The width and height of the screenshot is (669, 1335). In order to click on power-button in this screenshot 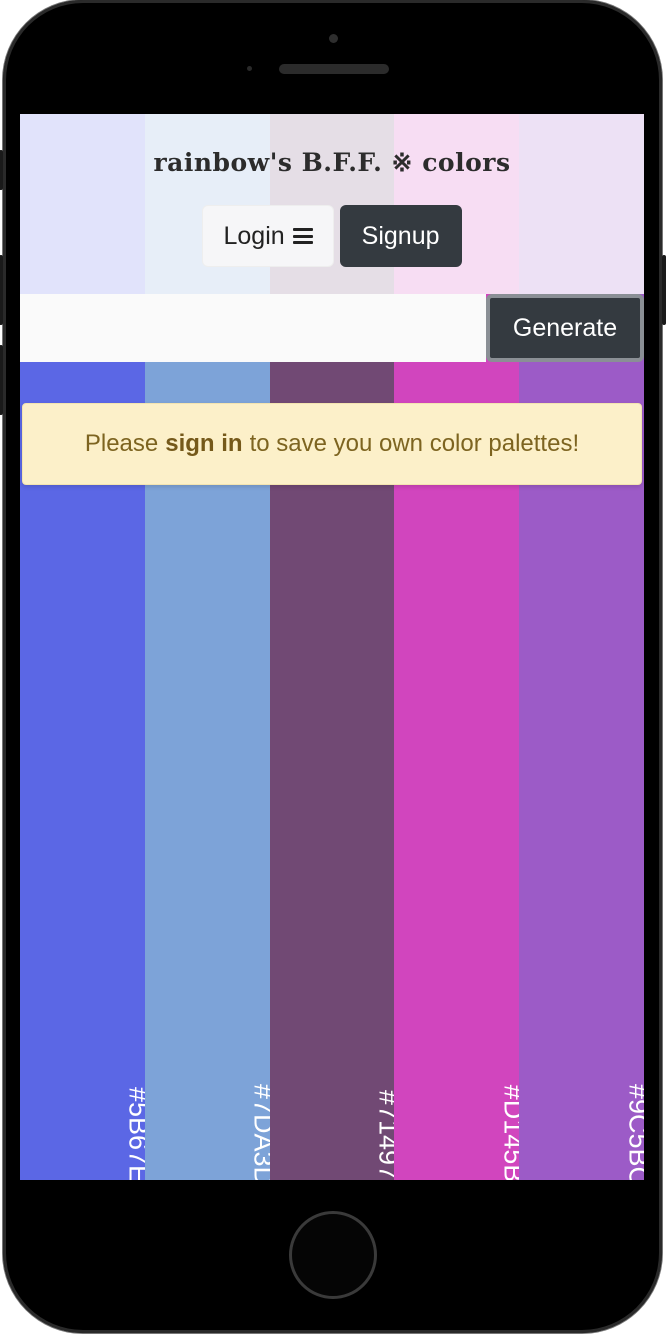, I will do `click(664, 290)`.